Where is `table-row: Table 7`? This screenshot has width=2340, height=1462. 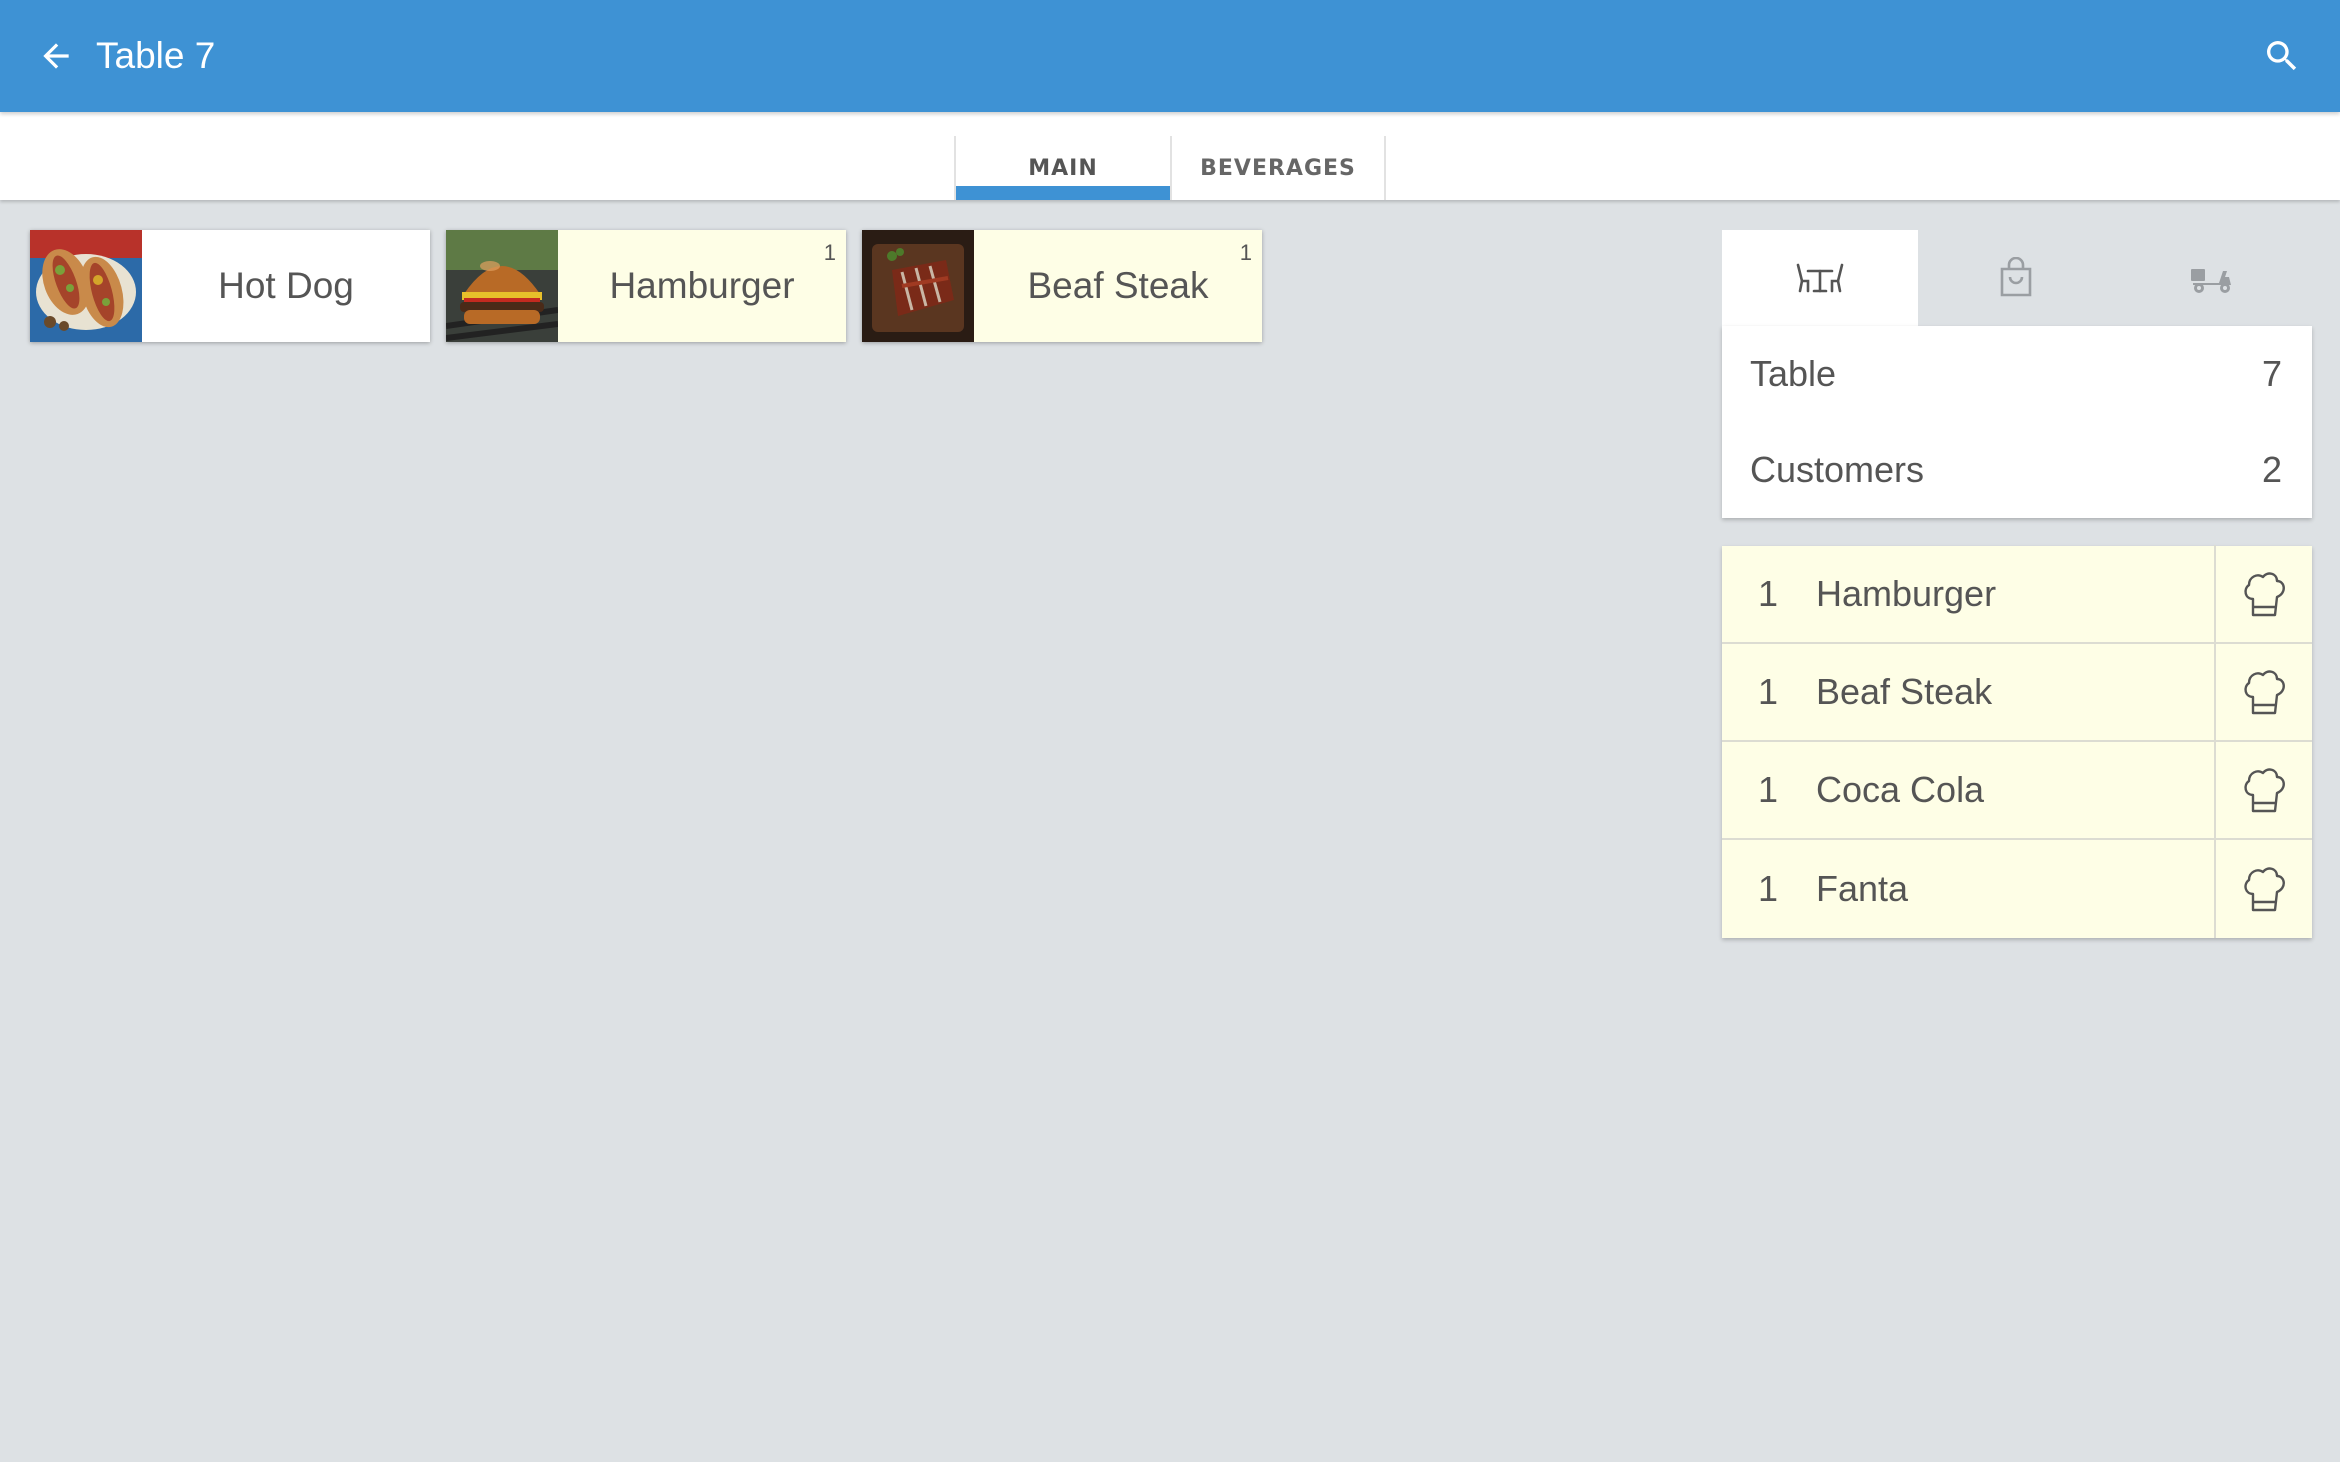 table-row: Table 7 is located at coordinates (2017, 374).